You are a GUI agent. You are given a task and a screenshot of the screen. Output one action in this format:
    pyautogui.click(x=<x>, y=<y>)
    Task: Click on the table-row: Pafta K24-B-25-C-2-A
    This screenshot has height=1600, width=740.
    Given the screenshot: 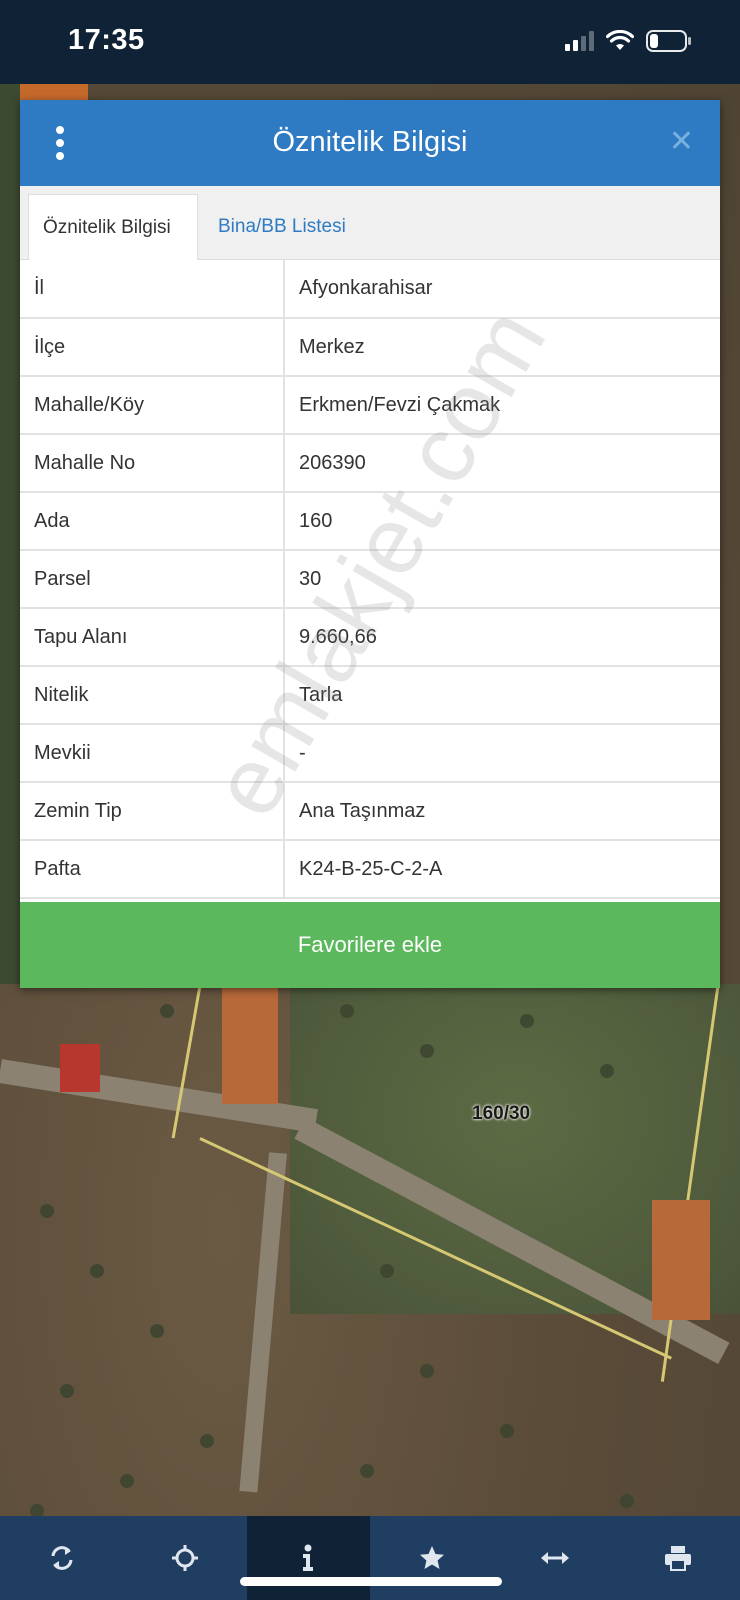 What is the action you would take?
    pyautogui.click(x=370, y=869)
    